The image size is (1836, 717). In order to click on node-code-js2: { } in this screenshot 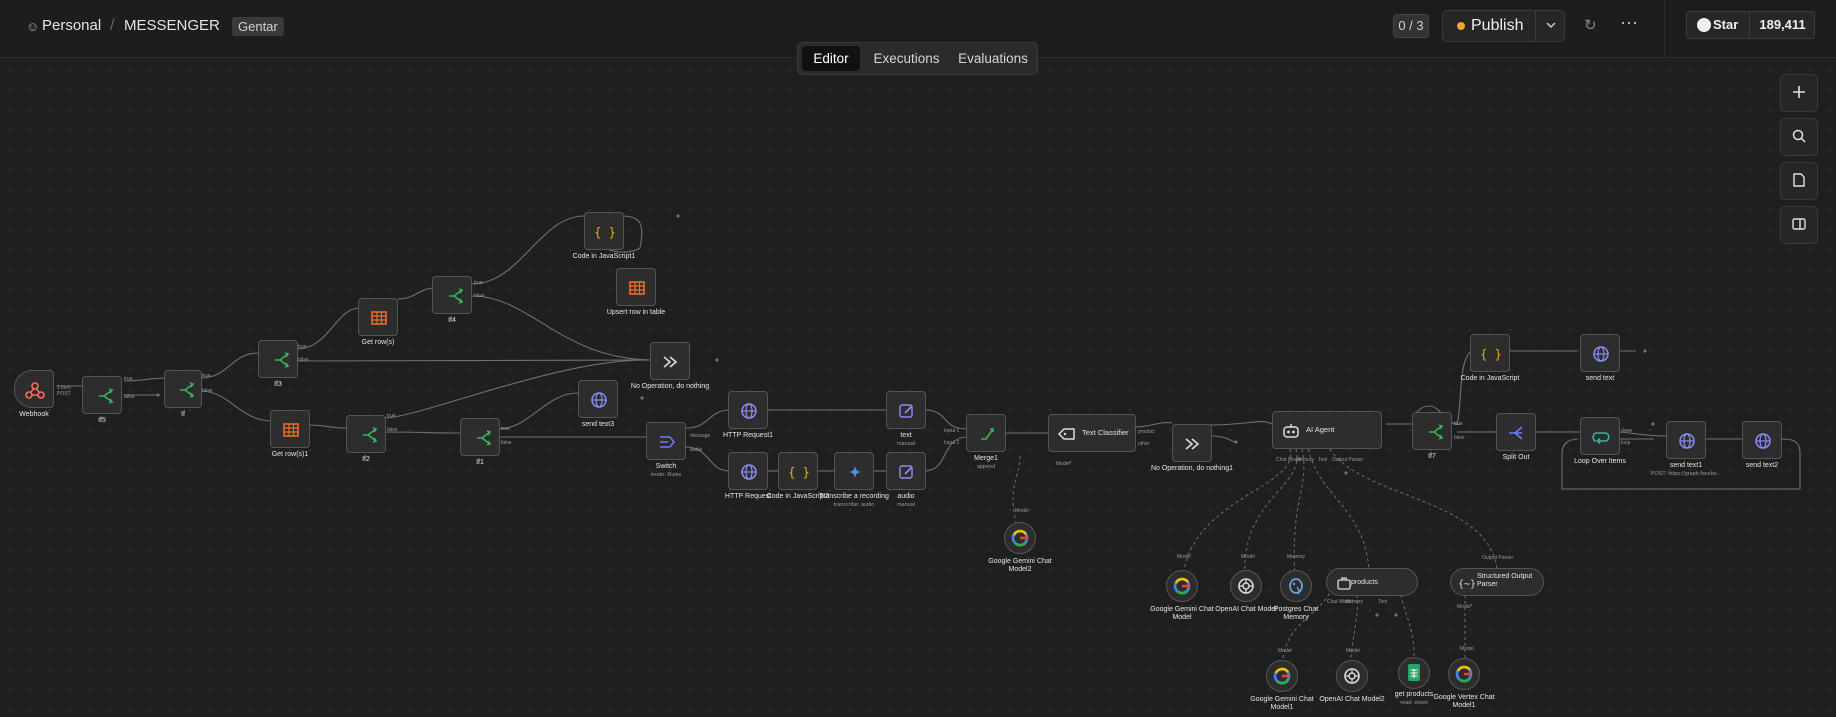, I will do `click(798, 471)`.